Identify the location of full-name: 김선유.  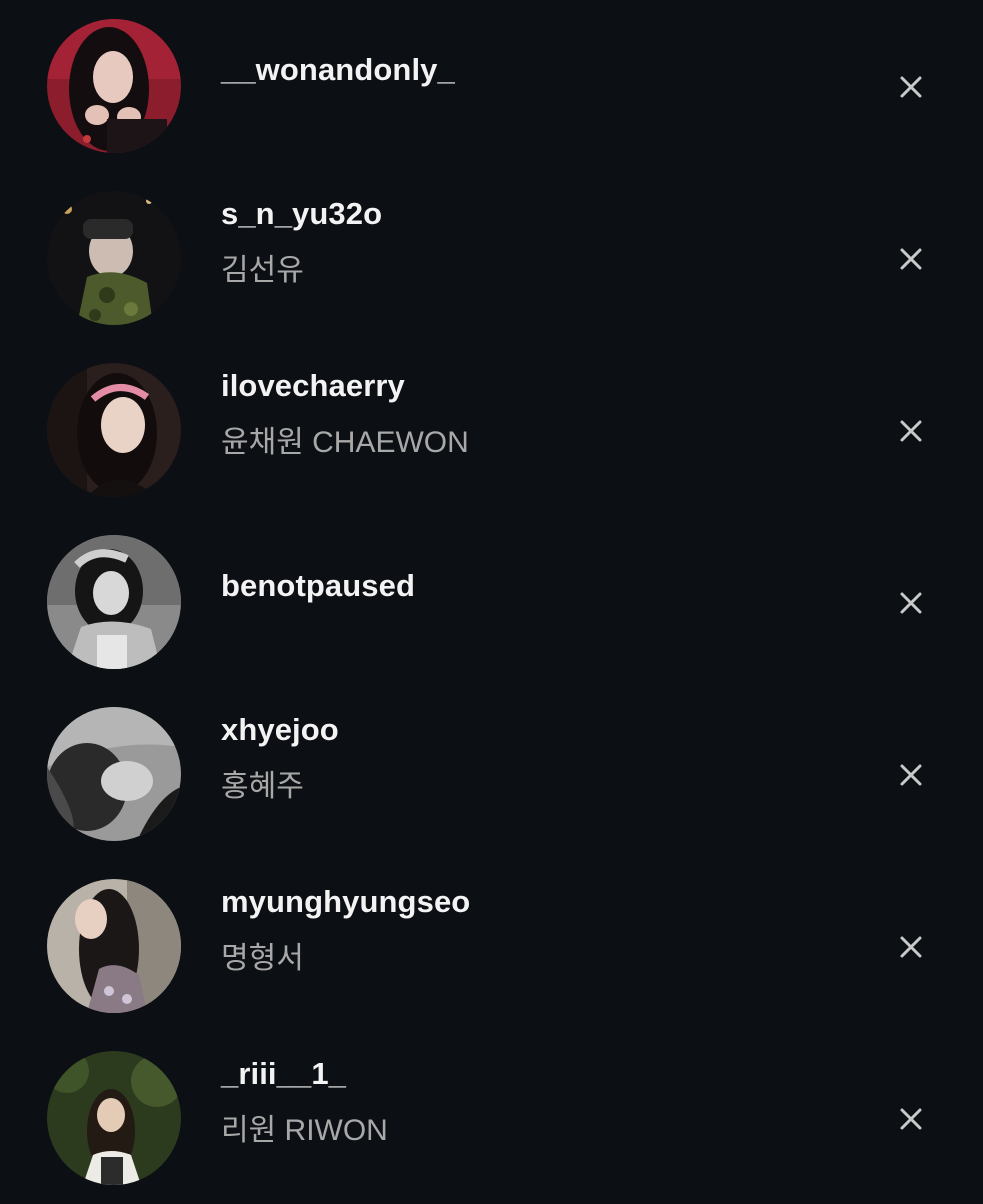
(262, 270).